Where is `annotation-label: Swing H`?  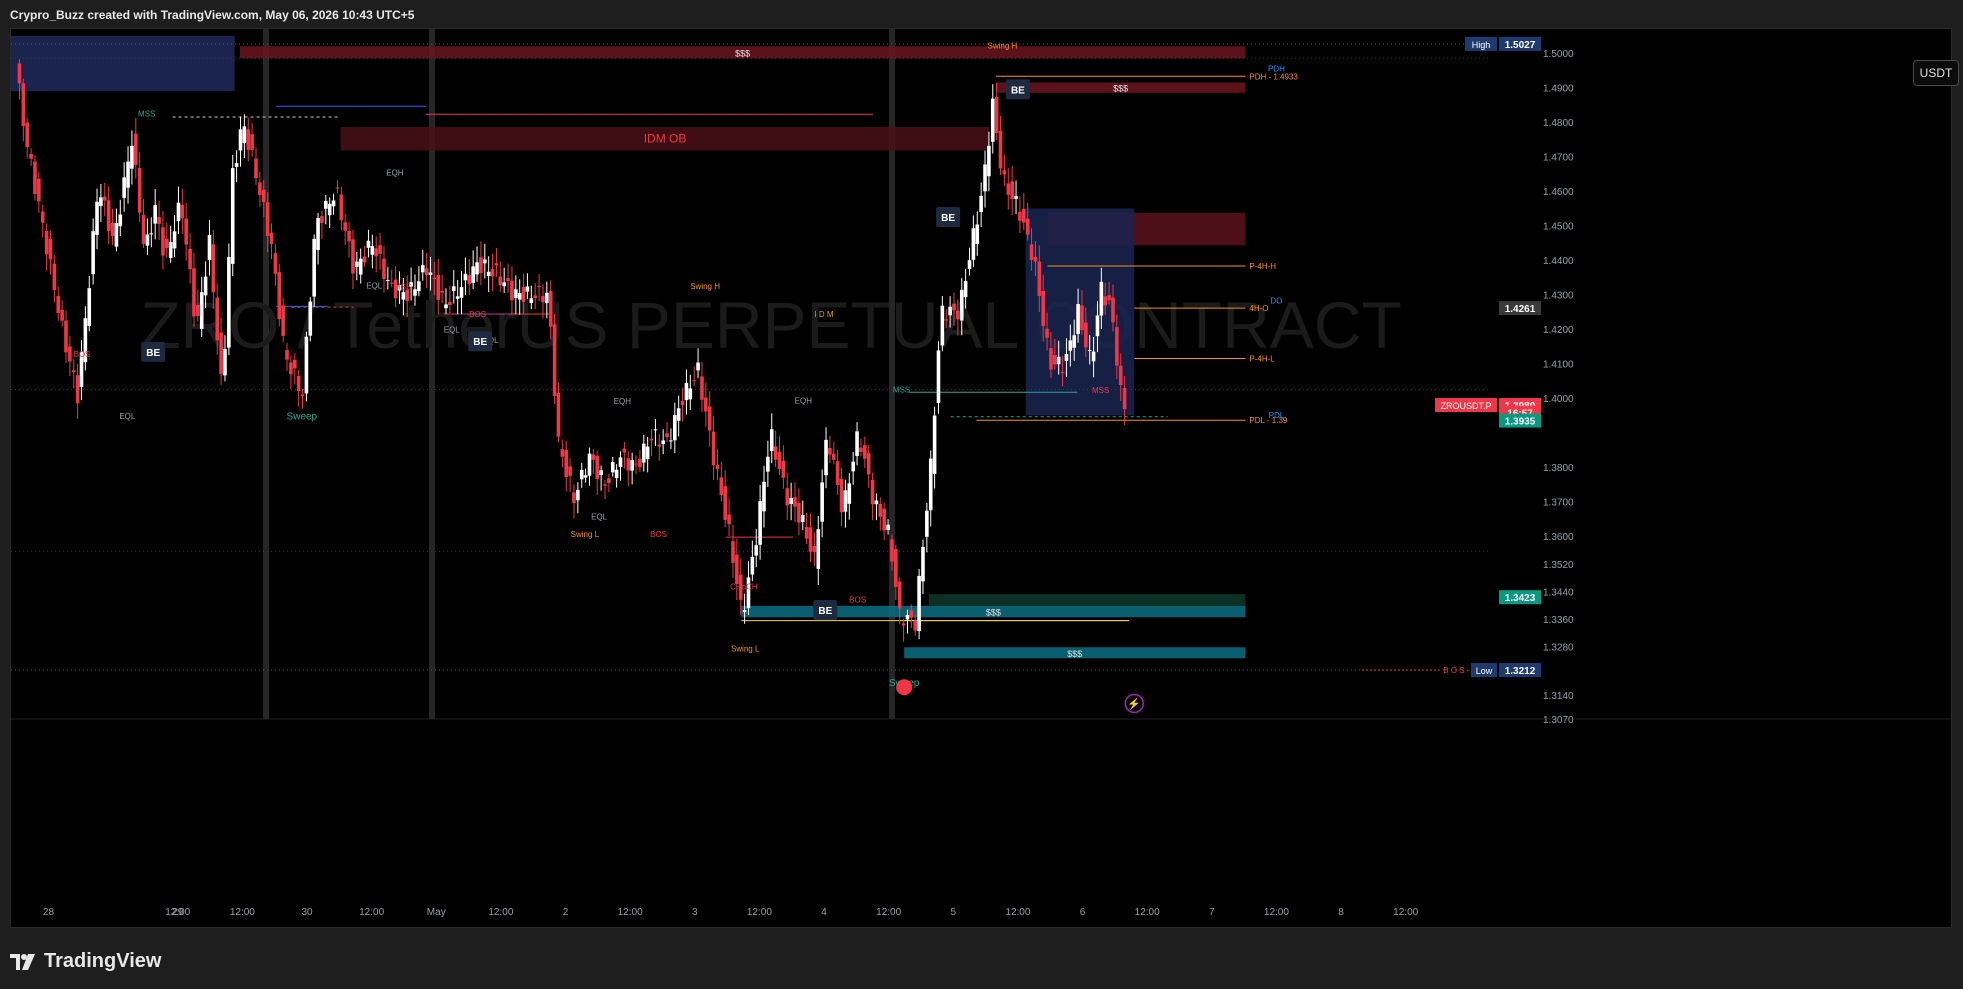 annotation-label: Swing H is located at coordinates (1003, 46).